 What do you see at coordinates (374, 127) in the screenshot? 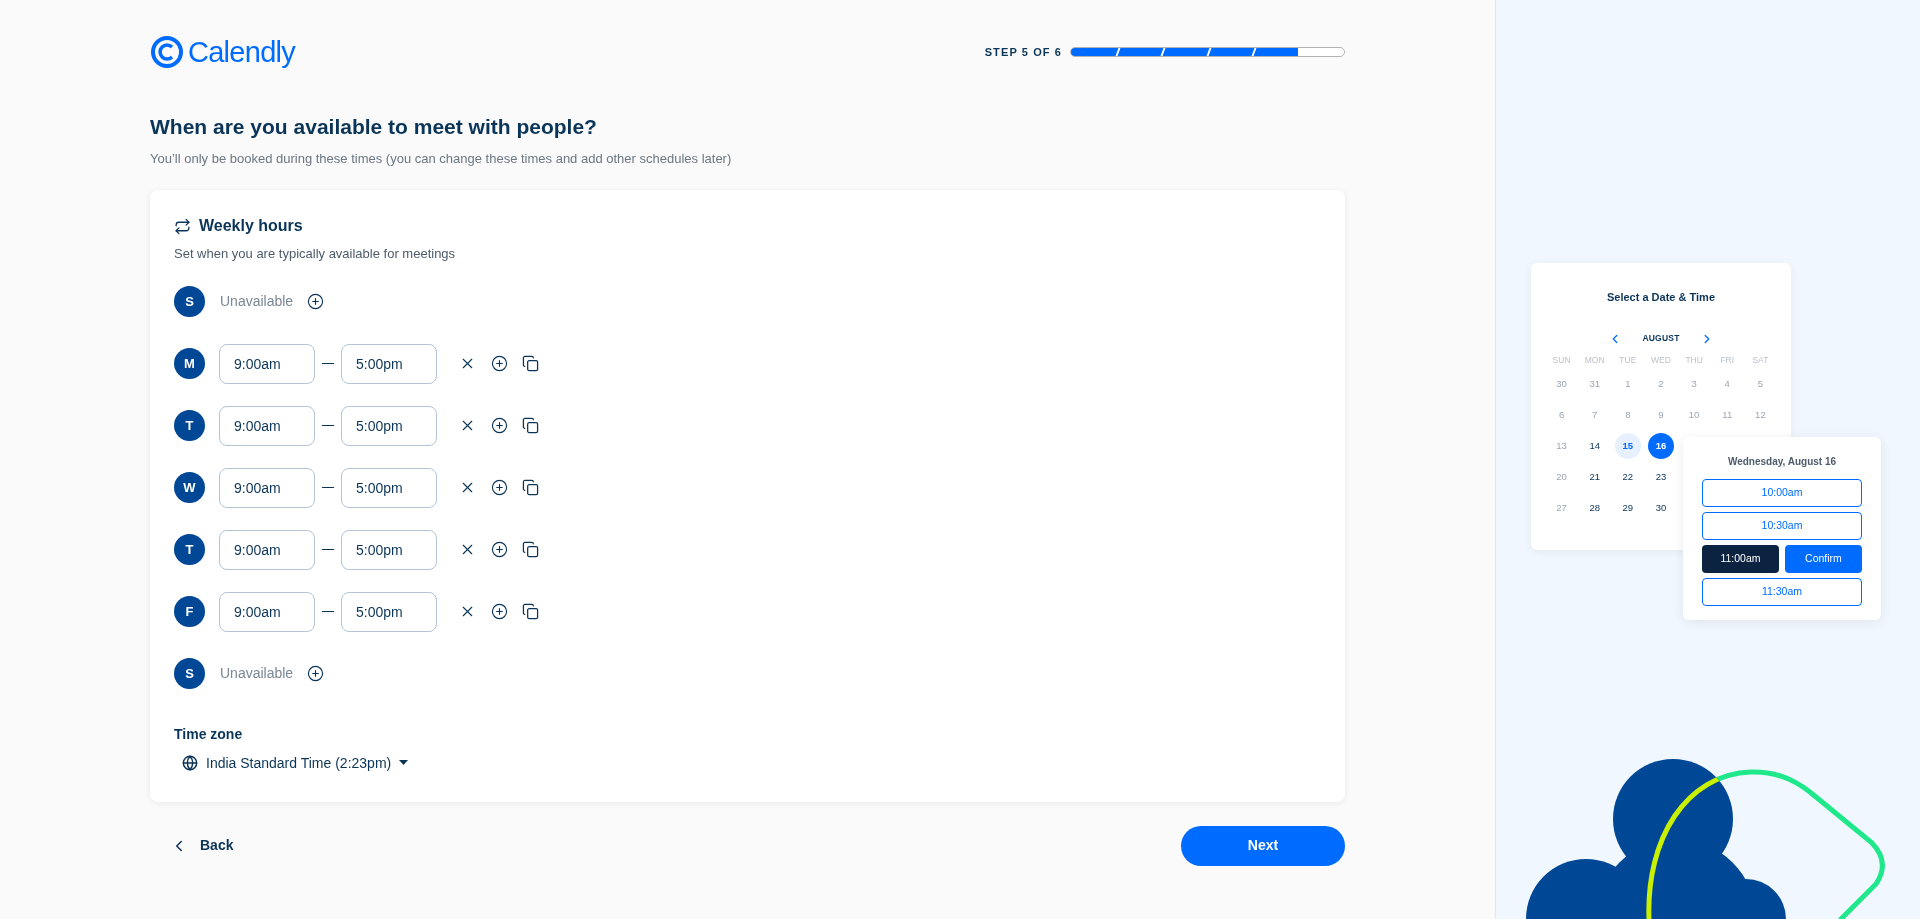
I see `page-heading: When are you available to meet with people?` at bounding box center [374, 127].